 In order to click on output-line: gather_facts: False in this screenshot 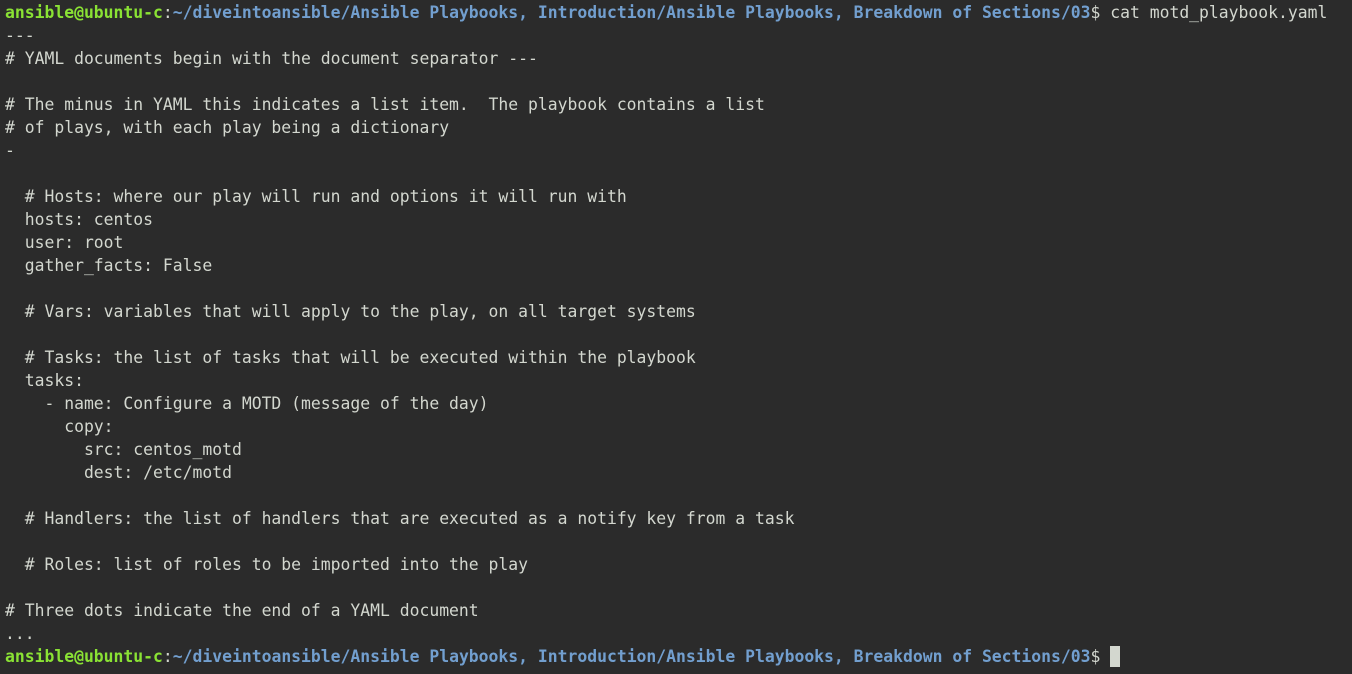, I will do `click(109, 265)`.